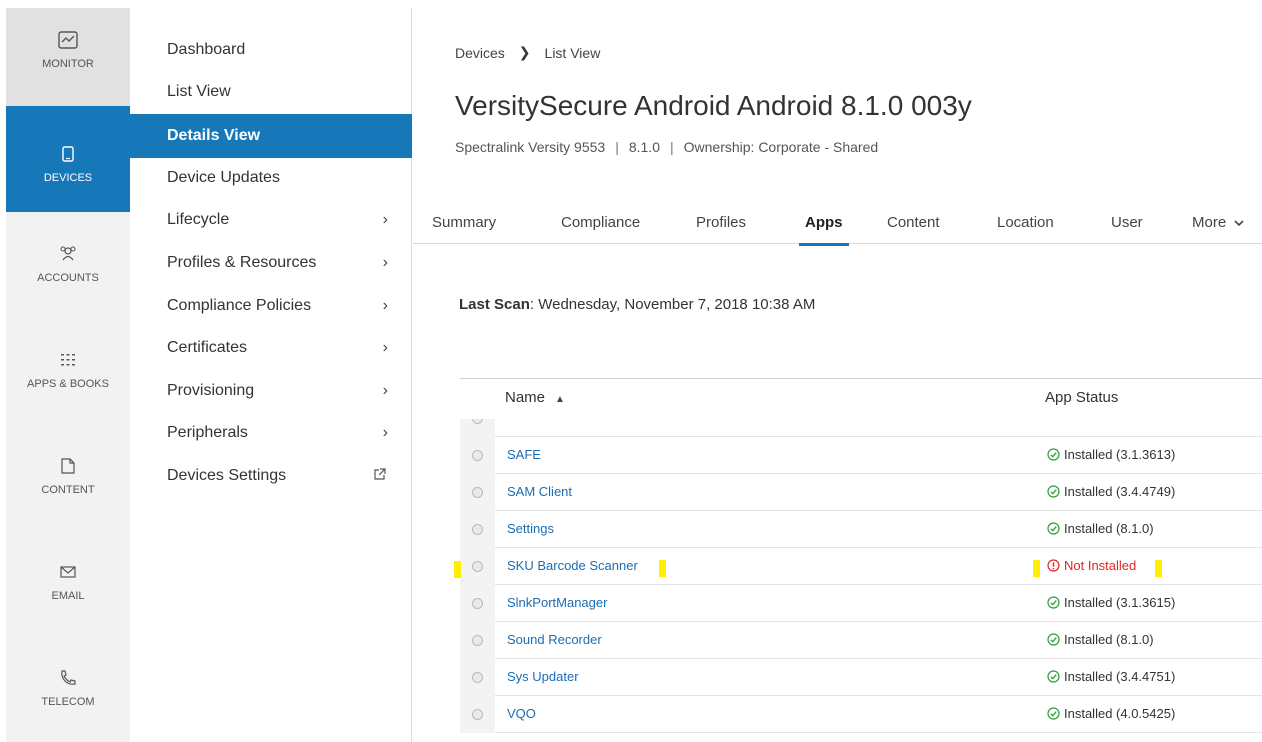 This screenshot has height=742, width=1262. I want to click on nav-telecom: TELECOM, so click(68, 687).